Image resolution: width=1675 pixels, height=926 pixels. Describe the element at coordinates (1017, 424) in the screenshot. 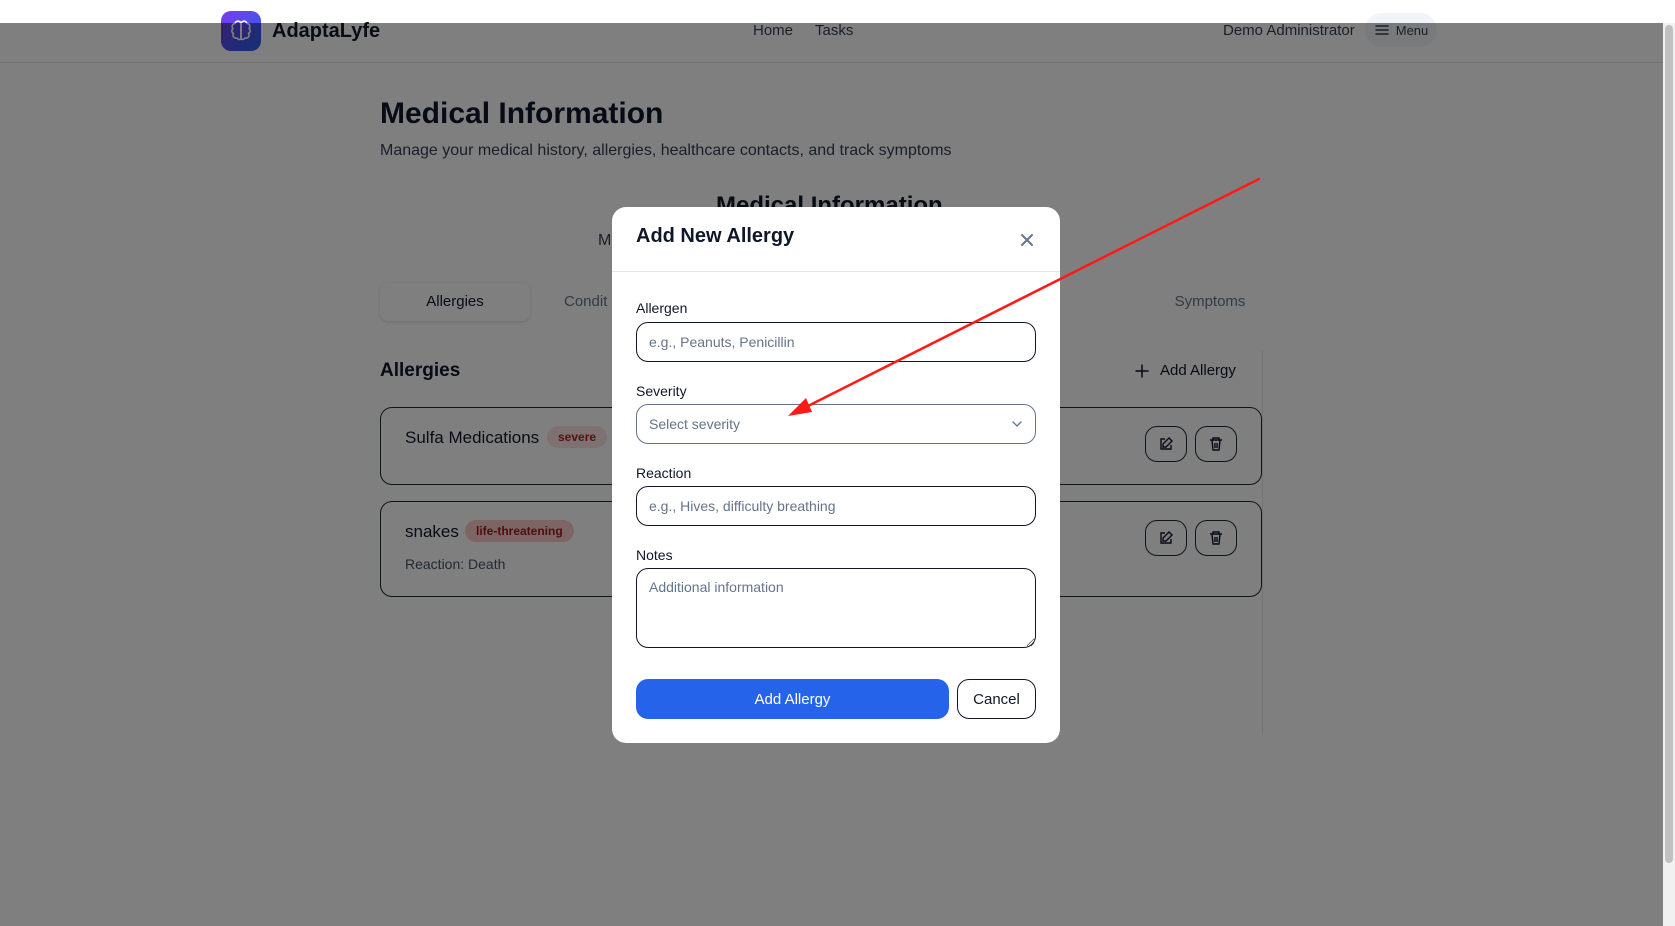

I see `chevron-down-icon` at that location.